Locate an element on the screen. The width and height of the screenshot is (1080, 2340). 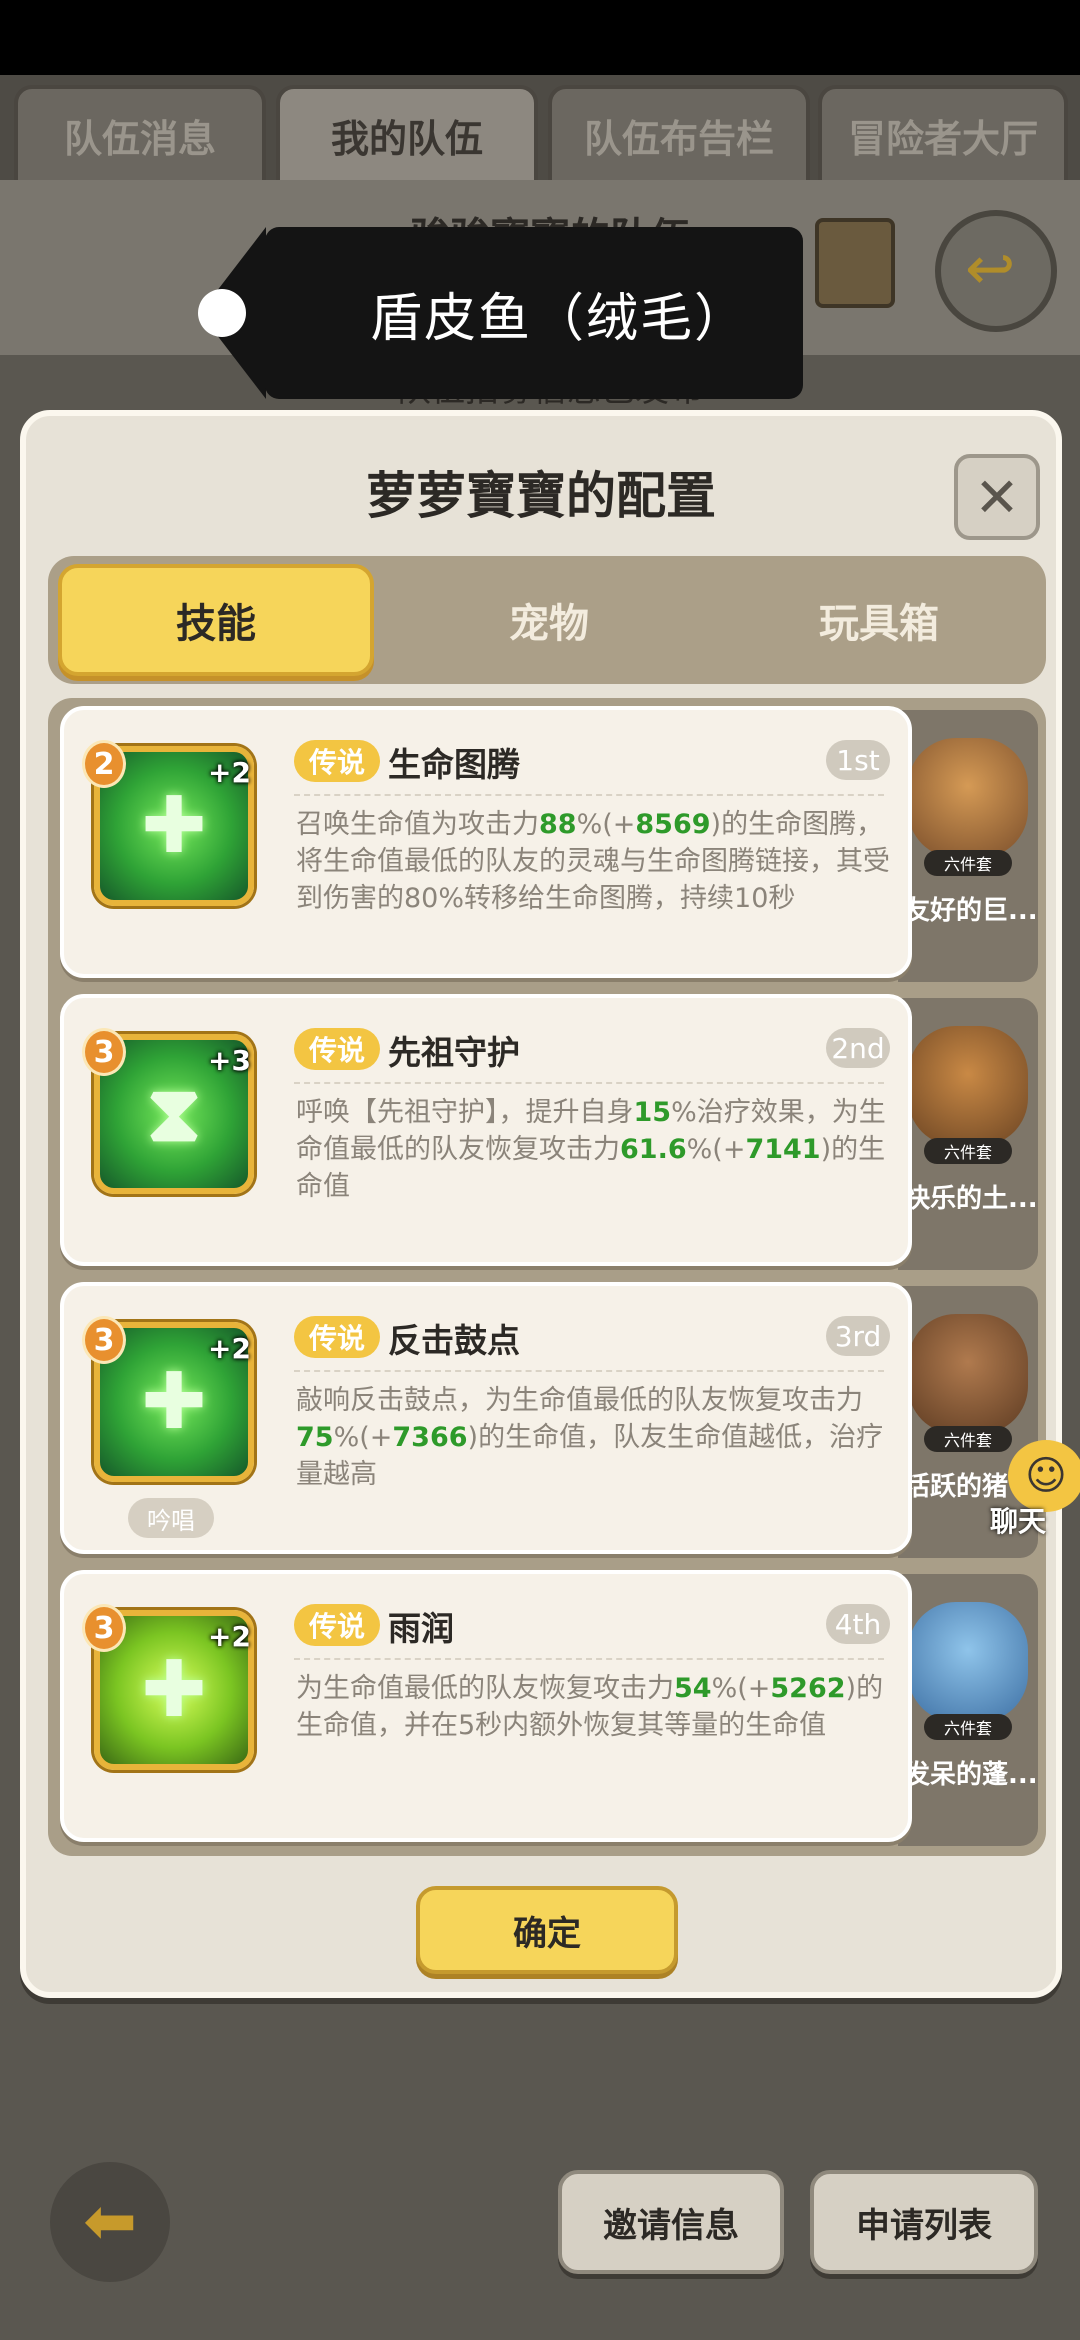
apply-list-button: 申请列表 is located at coordinates (924, 2222).